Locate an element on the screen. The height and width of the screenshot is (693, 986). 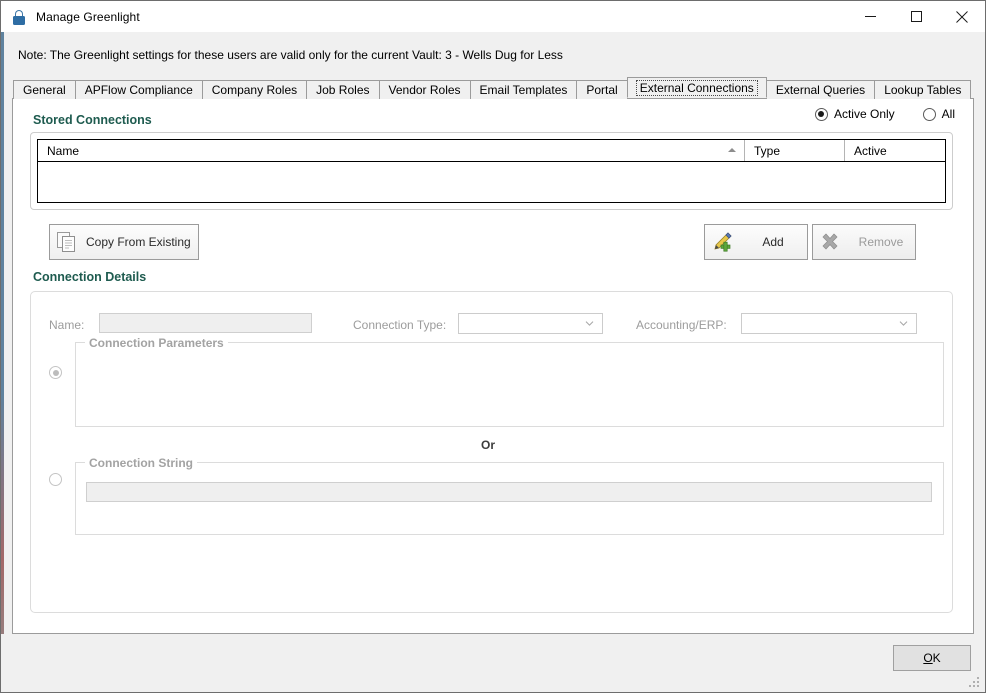
copy-from-existing-button: Copy From Existing is located at coordinates (124, 242).